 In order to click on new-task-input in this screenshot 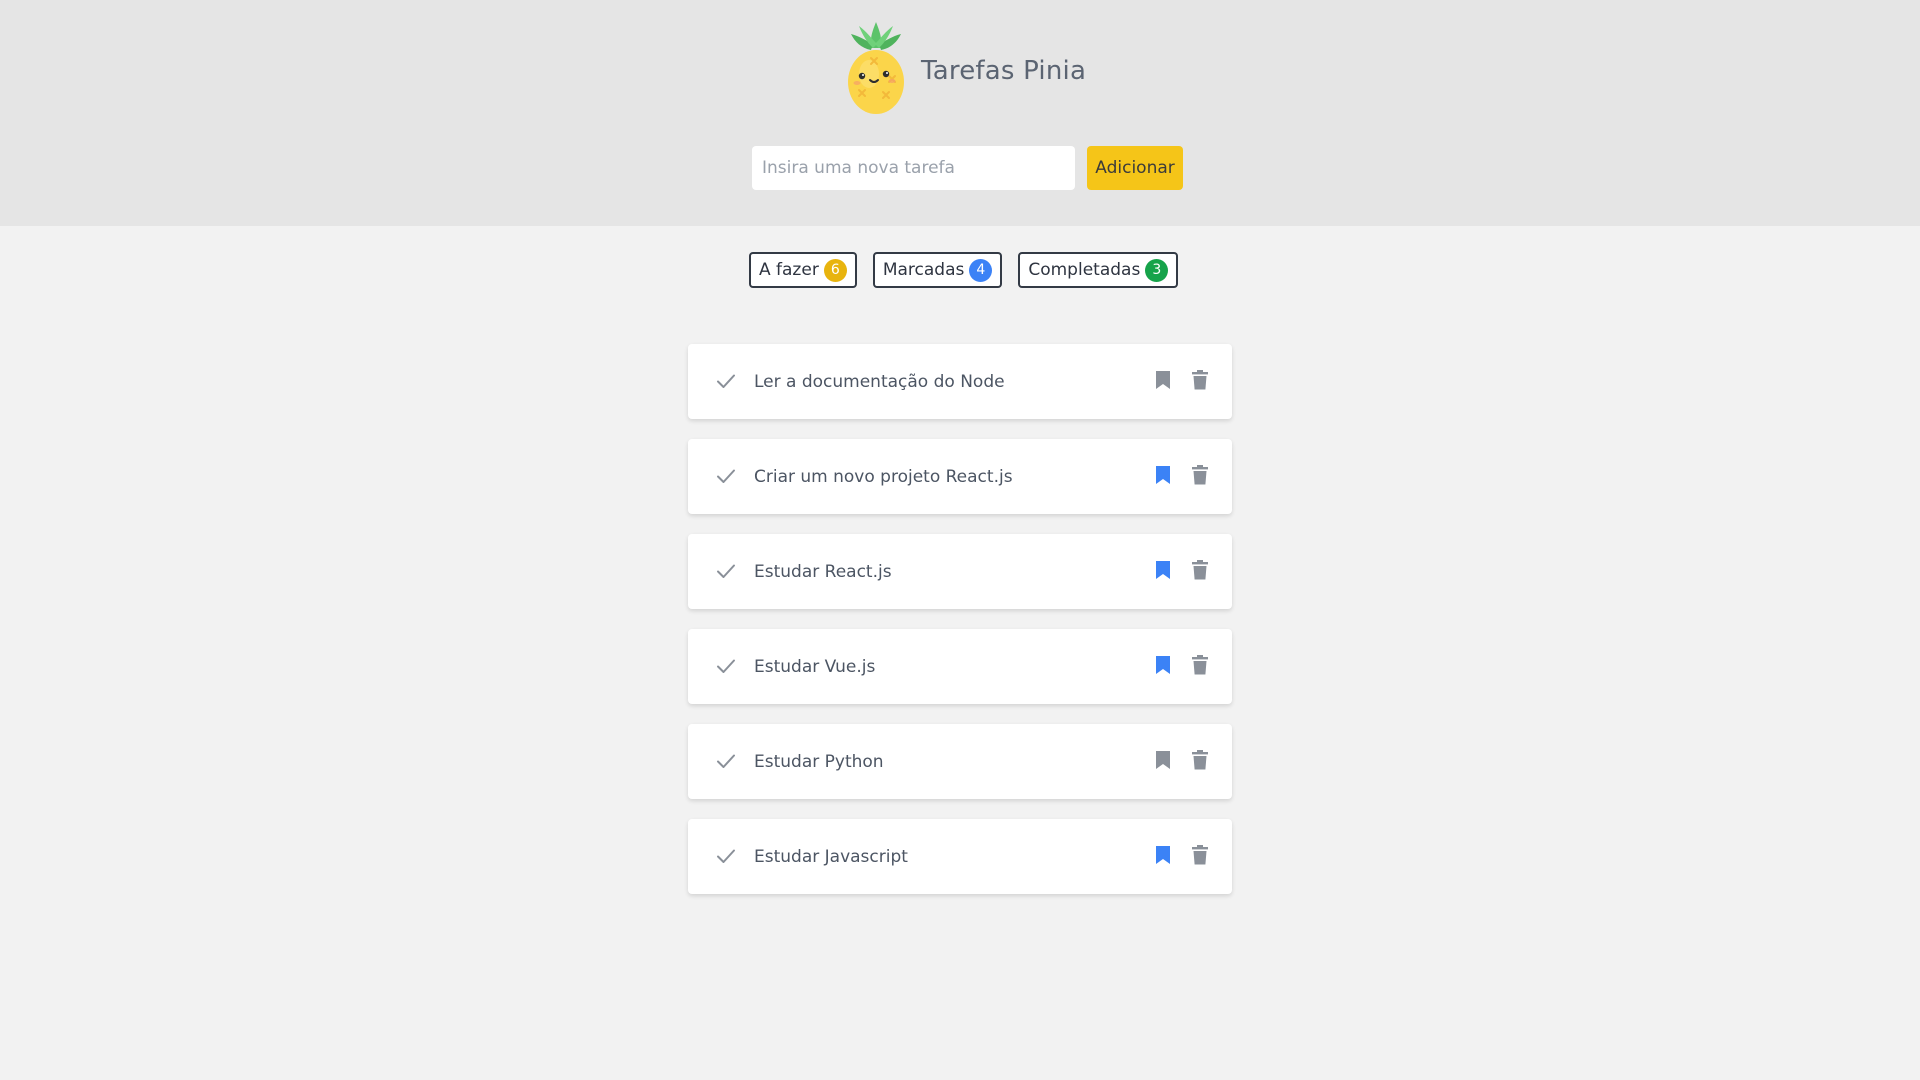, I will do `click(913, 168)`.